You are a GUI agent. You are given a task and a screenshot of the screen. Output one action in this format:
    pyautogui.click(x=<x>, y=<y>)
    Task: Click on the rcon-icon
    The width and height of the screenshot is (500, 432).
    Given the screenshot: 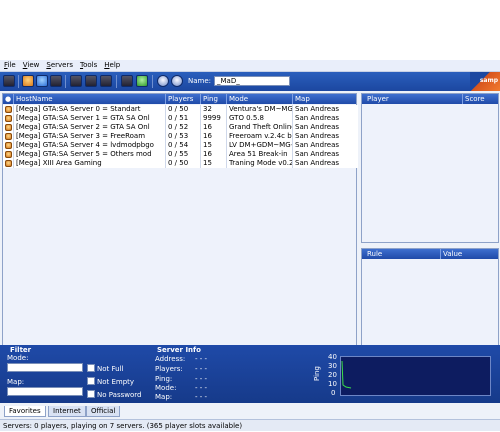 What is the action you would take?
    pyautogui.click(x=127, y=81)
    